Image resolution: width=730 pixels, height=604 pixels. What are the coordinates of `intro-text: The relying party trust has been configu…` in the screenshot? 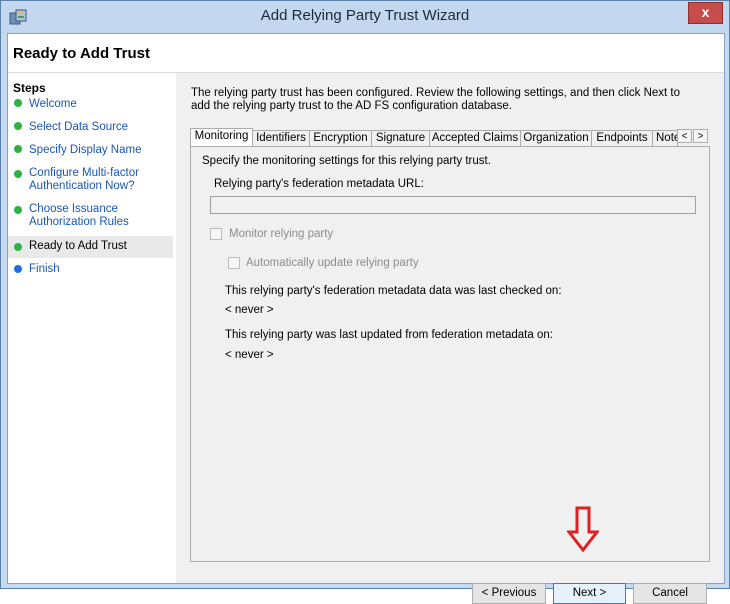 It's located at (436, 99).